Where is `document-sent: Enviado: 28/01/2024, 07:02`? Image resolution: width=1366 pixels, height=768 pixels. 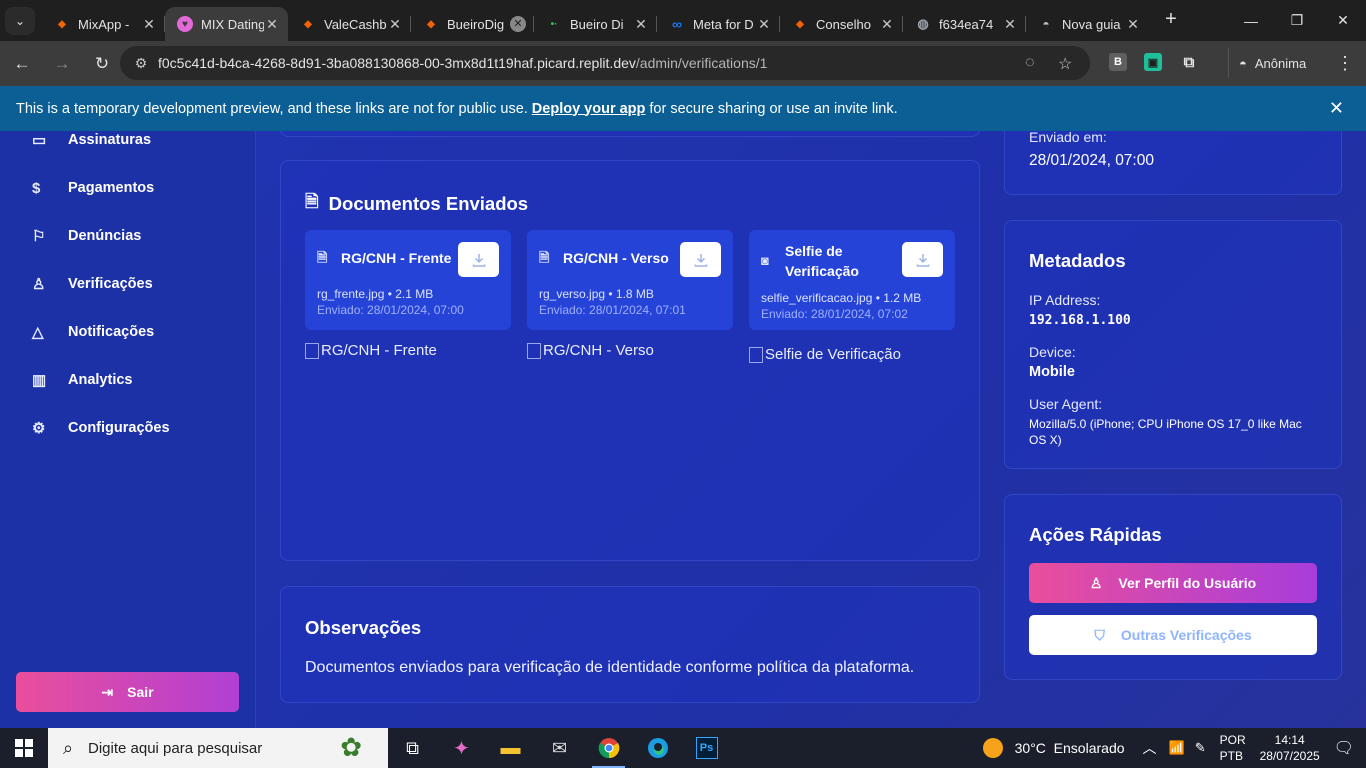 document-sent: Enviado: 28/01/2024, 07:02 is located at coordinates (834, 314).